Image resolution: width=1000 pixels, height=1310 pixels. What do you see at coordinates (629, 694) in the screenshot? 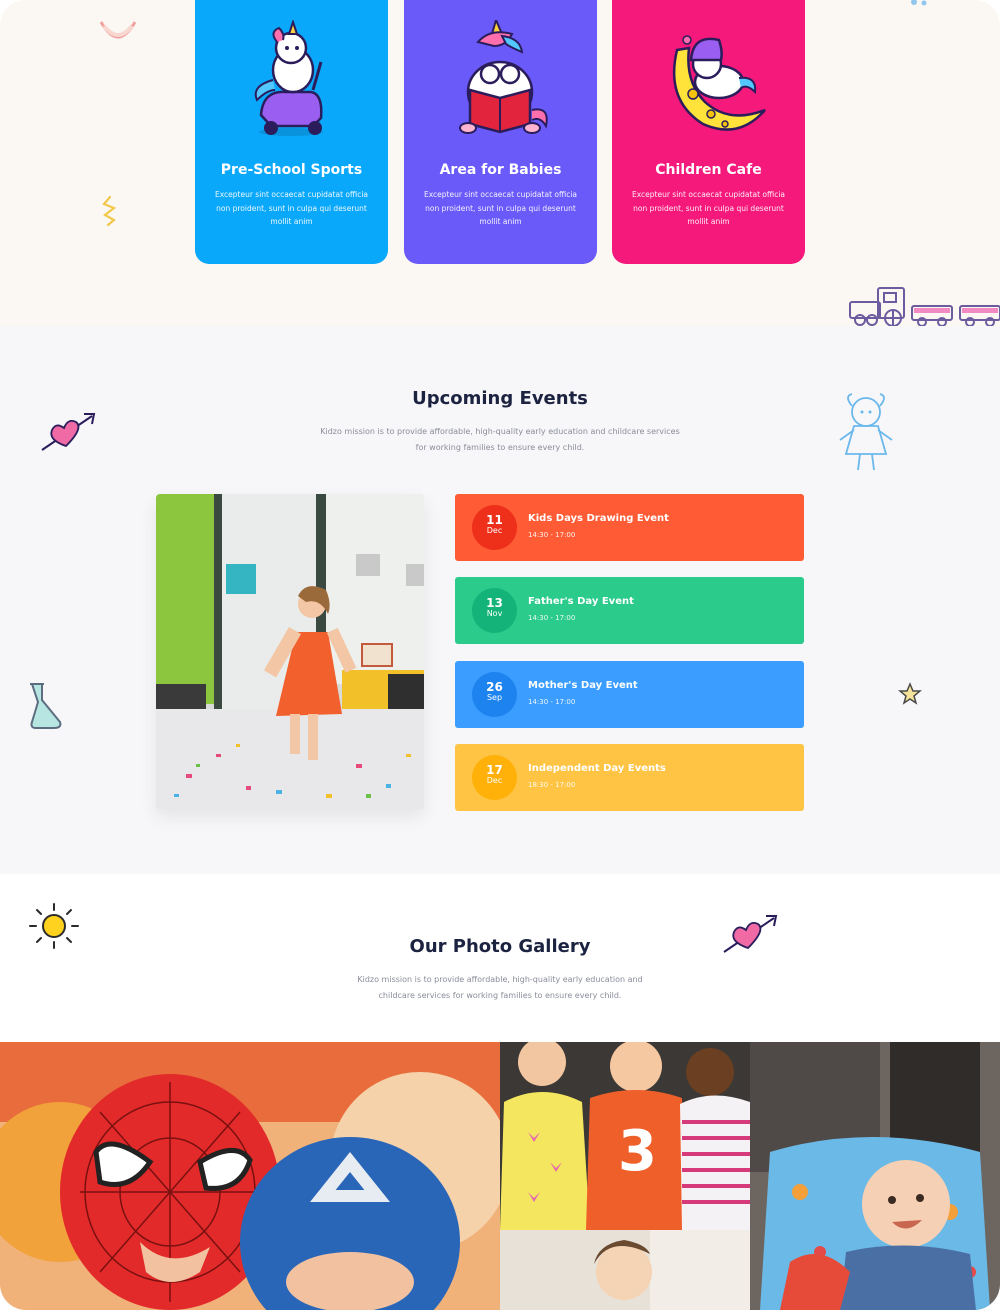
I see `event-item-mothers-day: 26 Sep Mother's Day Event 14:30 - 17:00` at bounding box center [629, 694].